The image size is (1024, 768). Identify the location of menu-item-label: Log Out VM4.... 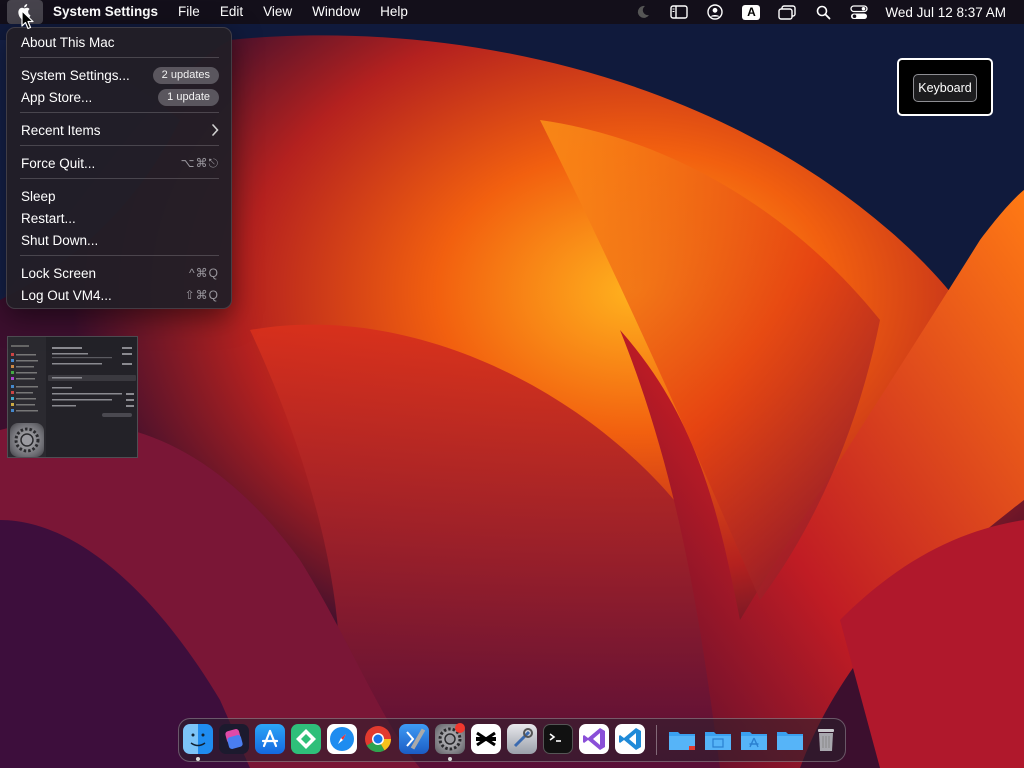
(66, 295).